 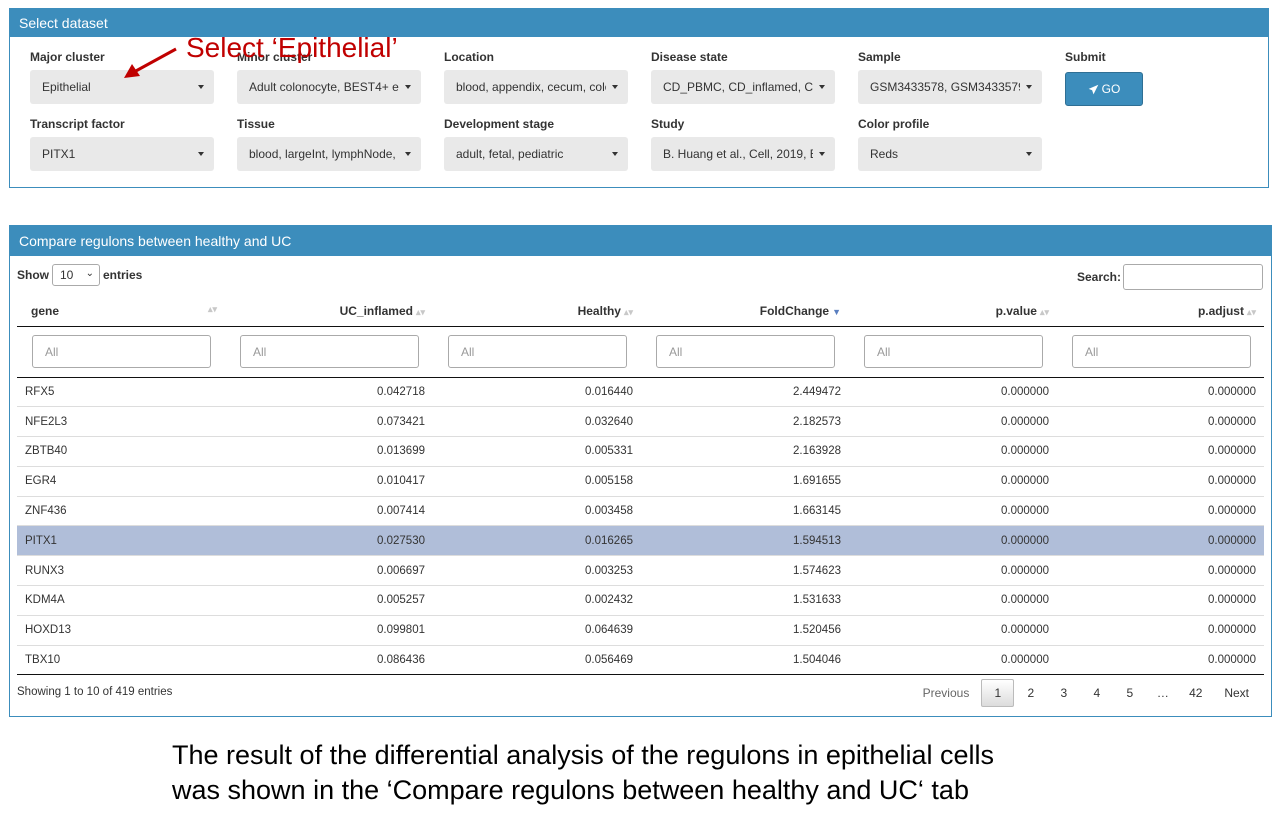 I want to click on select-dataset-header: Select dataset, so click(x=639, y=23).